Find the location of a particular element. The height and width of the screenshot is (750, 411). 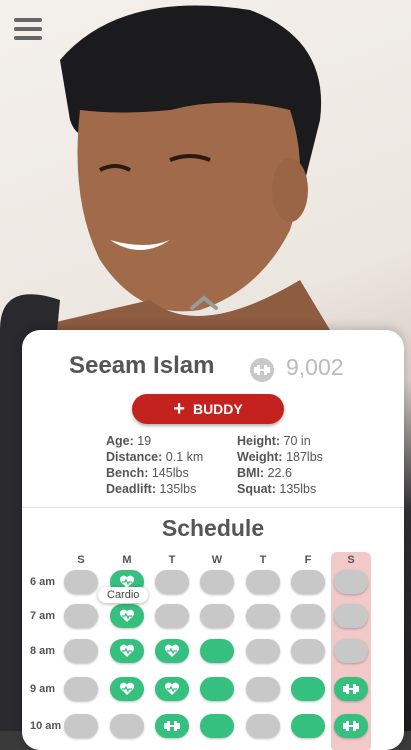

hamburger-menu-icon is located at coordinates (28, 30).